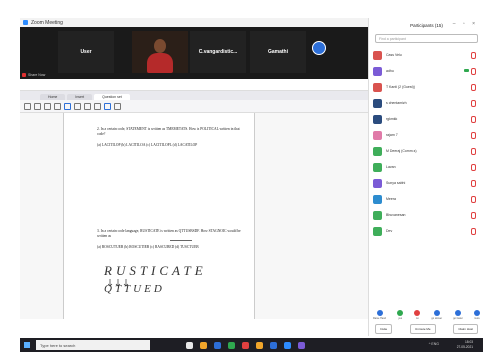 The height and width of the screenshot is (356, 485). Describe the element at coordinates (384, 329) in the screenshot. I see `invite-button: Invite` at that location.